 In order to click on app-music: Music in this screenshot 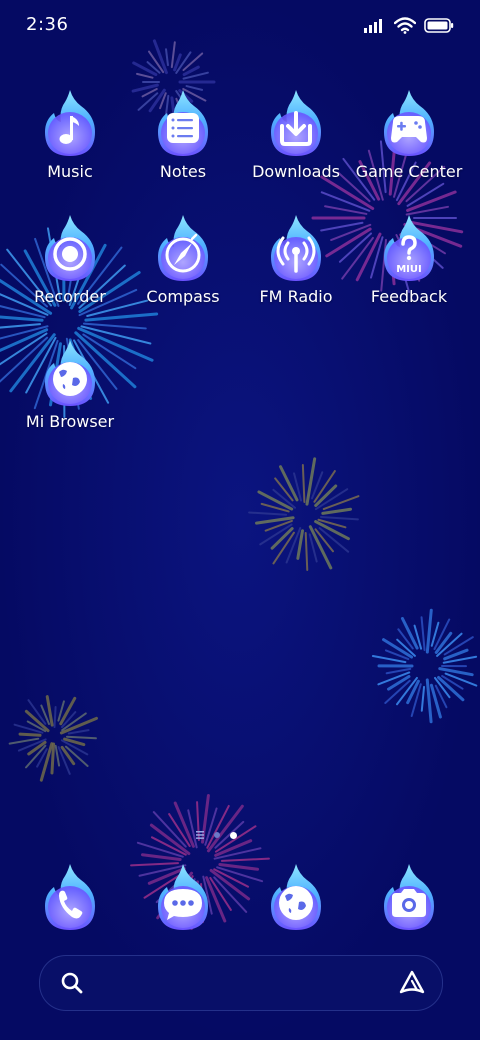, I will do `click(70, 143)`.